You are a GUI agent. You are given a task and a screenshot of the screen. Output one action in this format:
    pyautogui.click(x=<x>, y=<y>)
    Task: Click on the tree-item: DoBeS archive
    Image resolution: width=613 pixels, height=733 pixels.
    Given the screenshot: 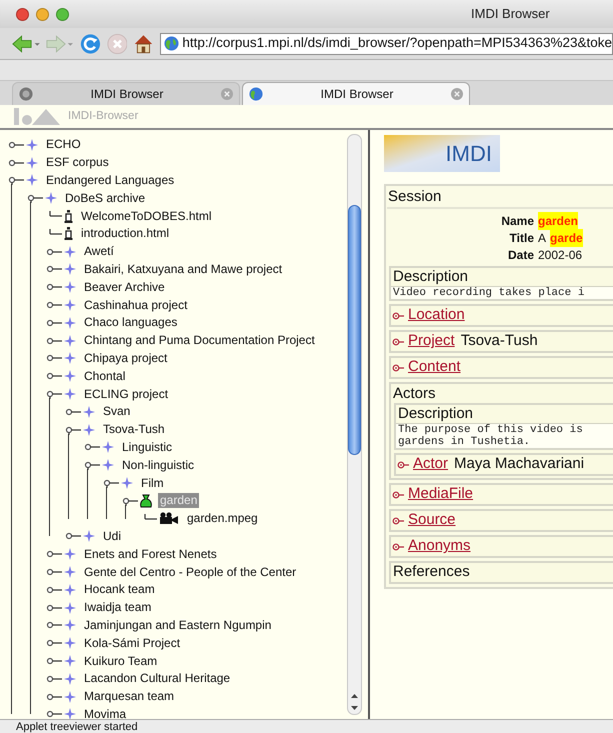 What is the action you would take?
    pyautogui.click(x=105, y=198)
    